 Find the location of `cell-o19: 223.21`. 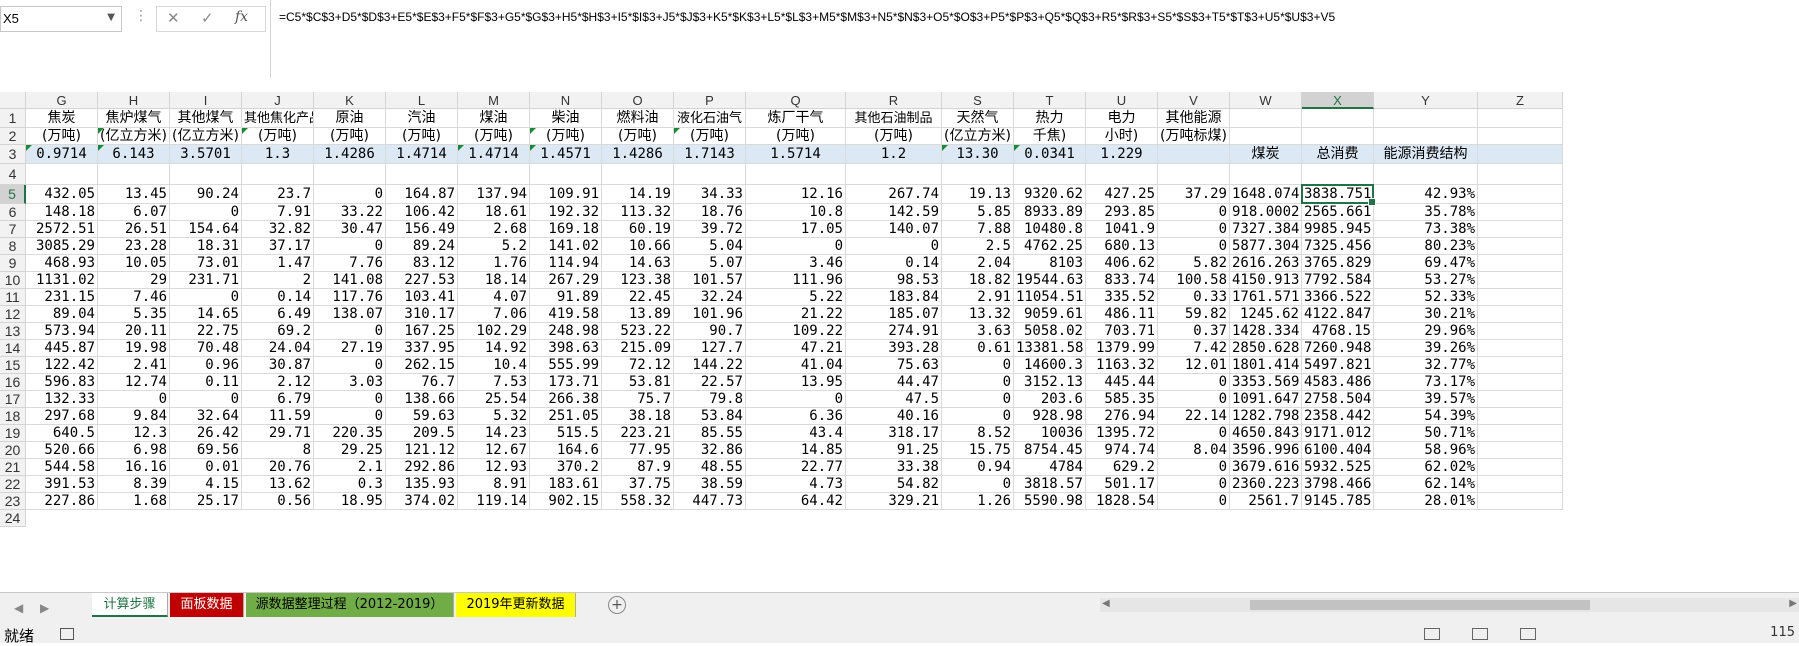

cell-o19: 223.21 is located at coordinates (638, 433).